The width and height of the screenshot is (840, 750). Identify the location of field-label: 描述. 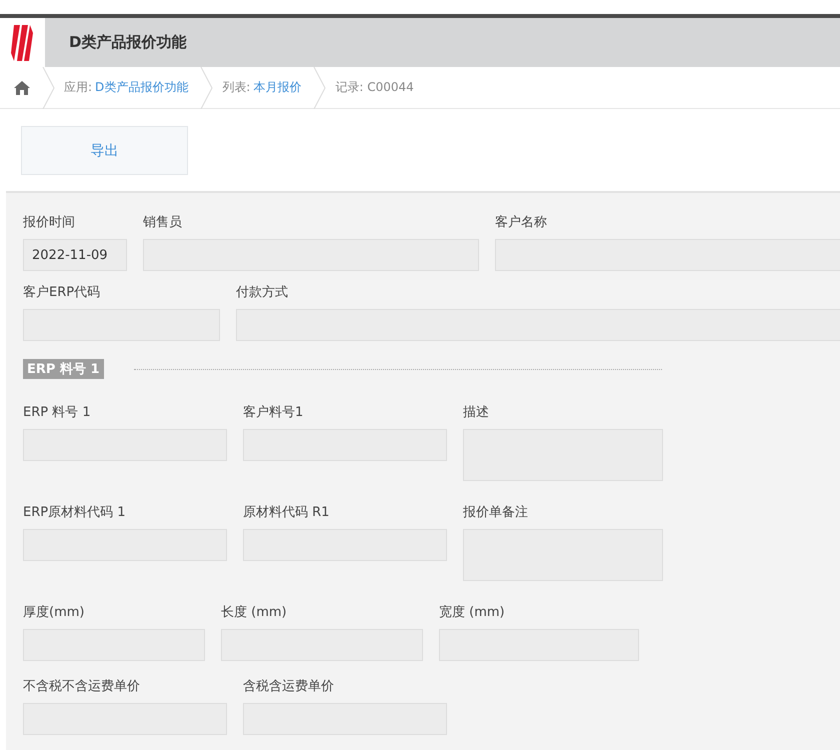
(476, 413).